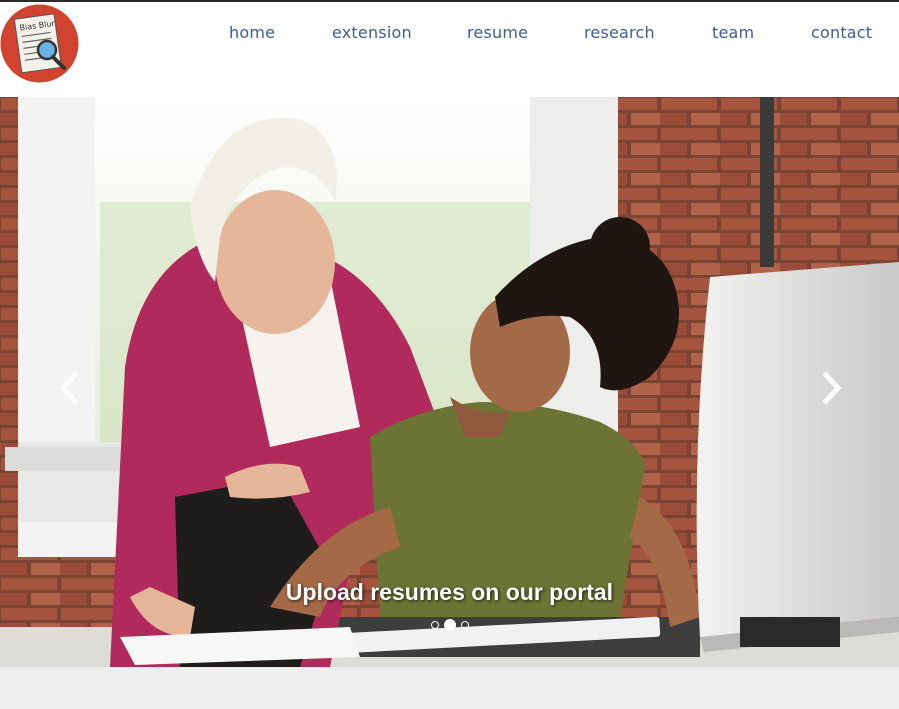  I want to click on carousel-next-button, so click(831, 388).